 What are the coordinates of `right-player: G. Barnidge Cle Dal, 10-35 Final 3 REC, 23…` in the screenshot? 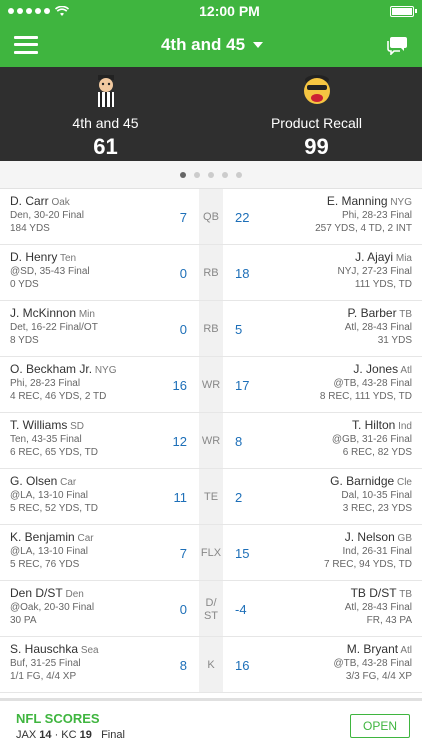 It's located at (342, 496).